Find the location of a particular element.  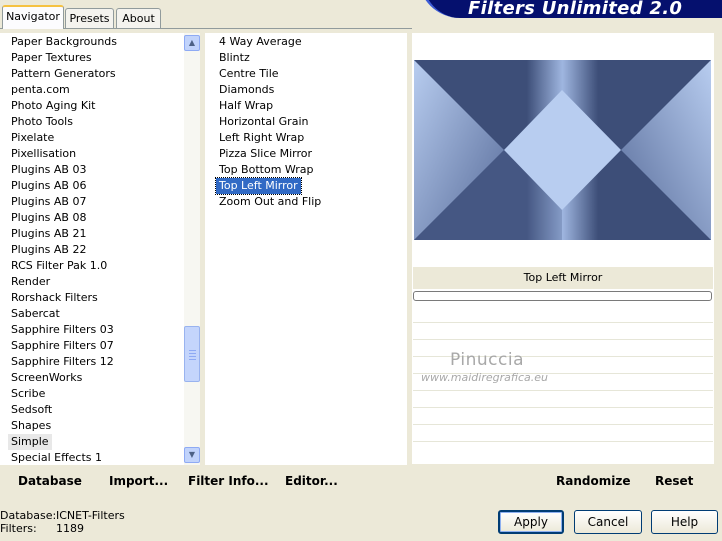

category-item: Sapphire Filters 03 is located at coordinates (62, 330).